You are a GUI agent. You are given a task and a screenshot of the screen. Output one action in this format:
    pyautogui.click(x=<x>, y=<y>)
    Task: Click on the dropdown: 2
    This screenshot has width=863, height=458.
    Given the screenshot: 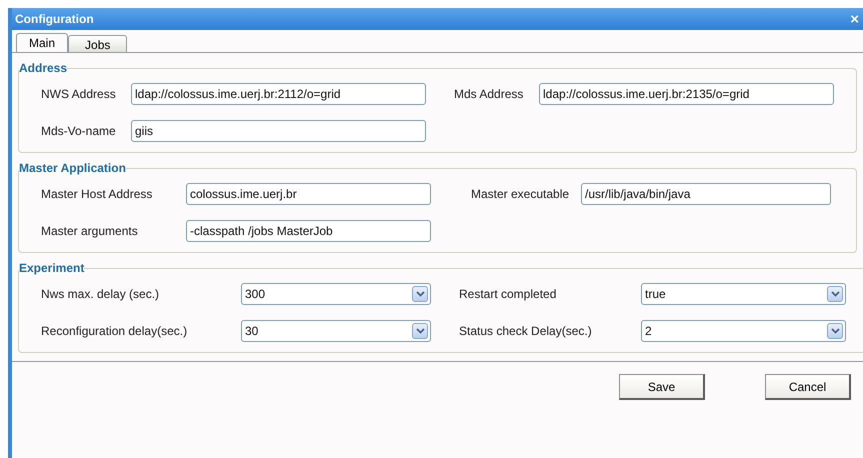 What is the action you would take?
    pyautogui.click(x=743, y=331)
    